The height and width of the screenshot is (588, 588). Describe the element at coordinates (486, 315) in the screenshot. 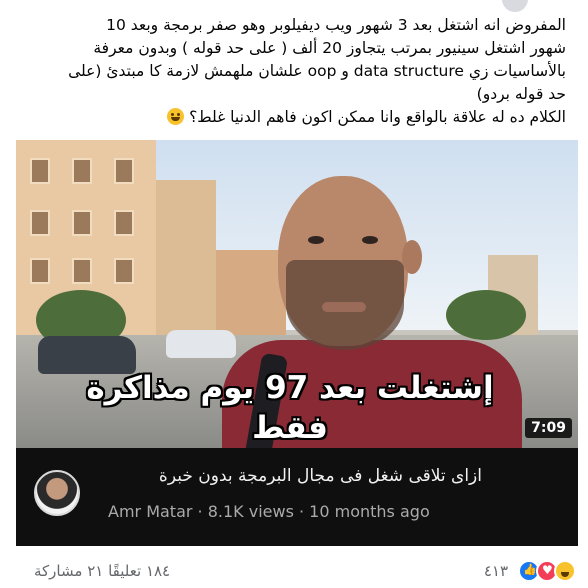

I see `thumbnail-tree` at that location.